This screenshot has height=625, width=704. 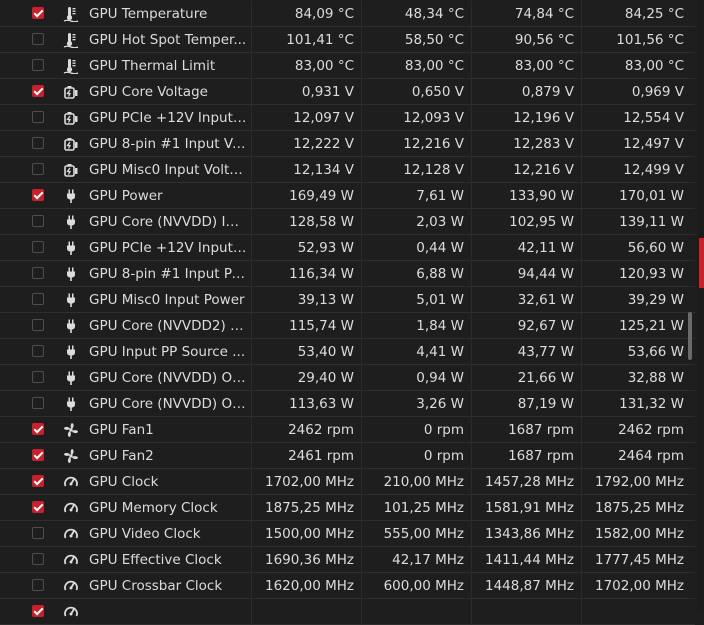 What do you see at coordinates (321, 326) in the screenshot?
I see `current-value: 115,74 W` at bounding box center [321, 326].